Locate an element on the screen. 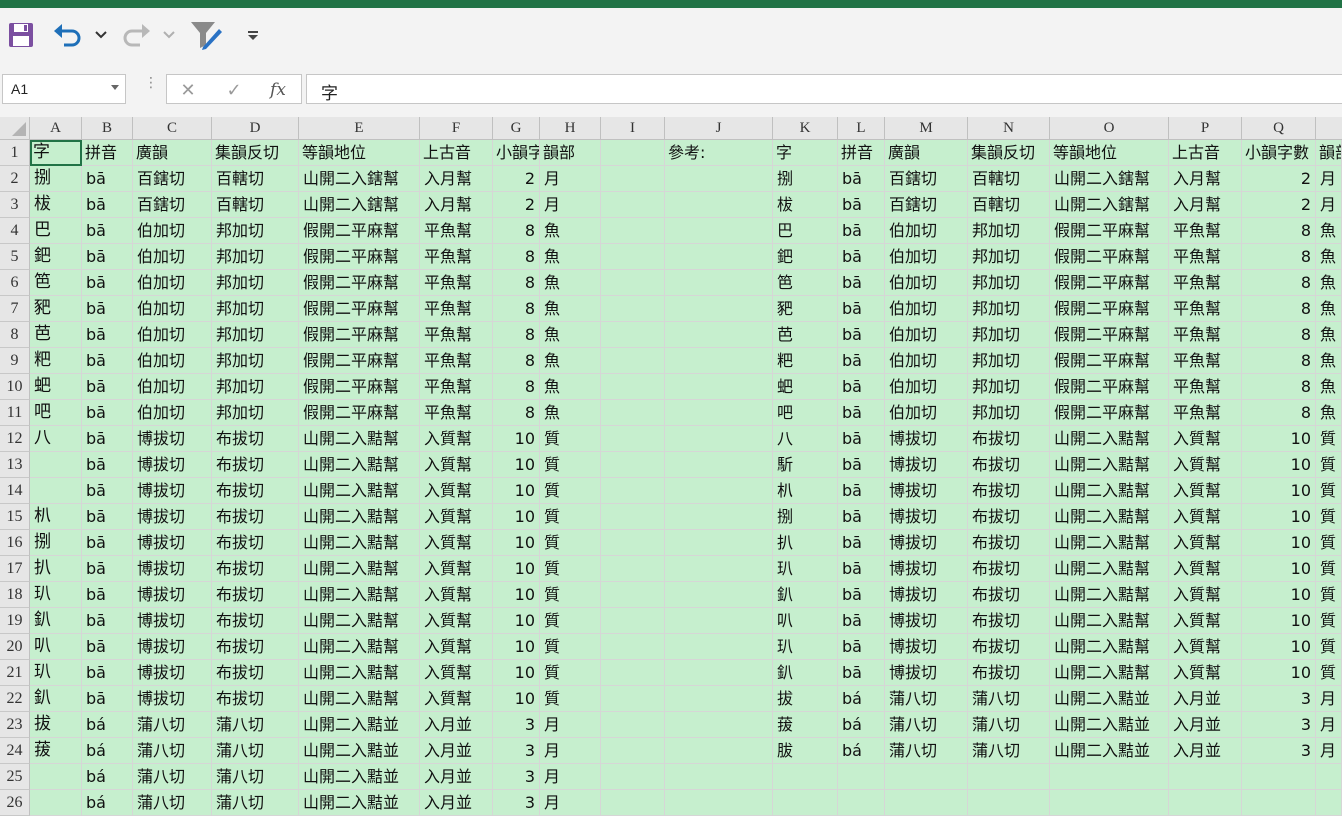 This screenshot has width=1342, height=820. cell-g26: 3 is located at coordinates (516, 803).